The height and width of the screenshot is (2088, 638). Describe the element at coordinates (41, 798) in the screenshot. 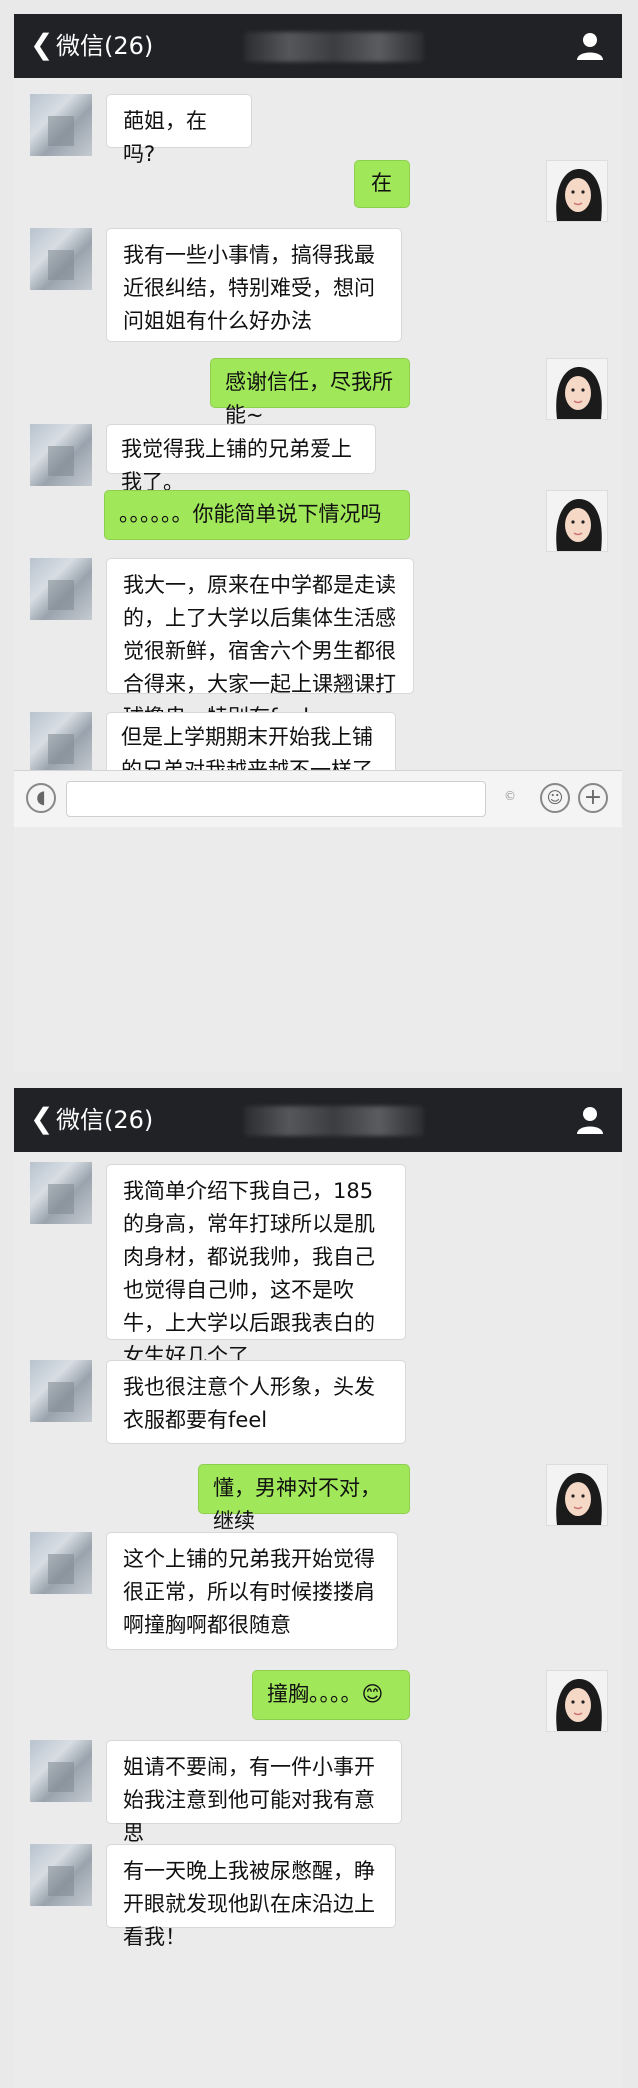

I see `voice-icon: ◖` at that location.